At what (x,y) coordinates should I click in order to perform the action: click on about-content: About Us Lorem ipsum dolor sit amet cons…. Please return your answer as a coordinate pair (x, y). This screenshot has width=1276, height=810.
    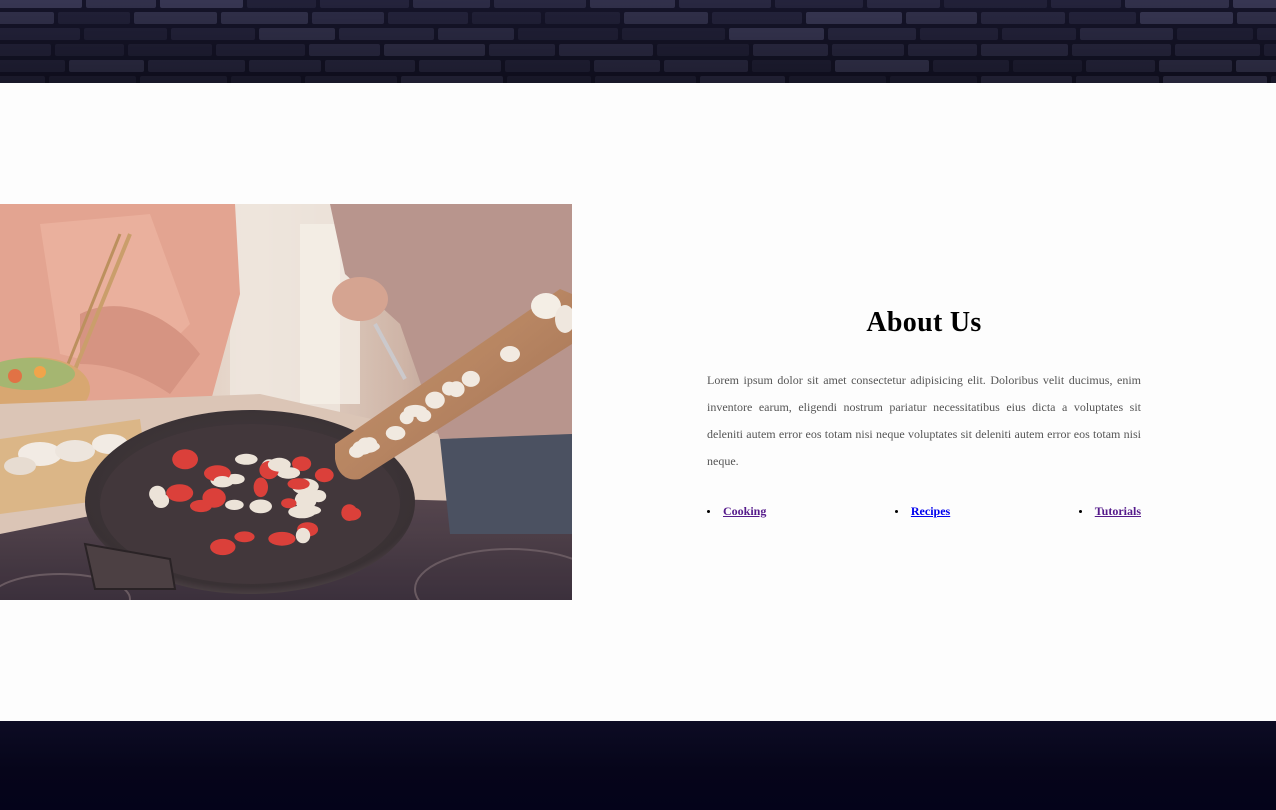
    Looking at the image, I should click on (924, 412).